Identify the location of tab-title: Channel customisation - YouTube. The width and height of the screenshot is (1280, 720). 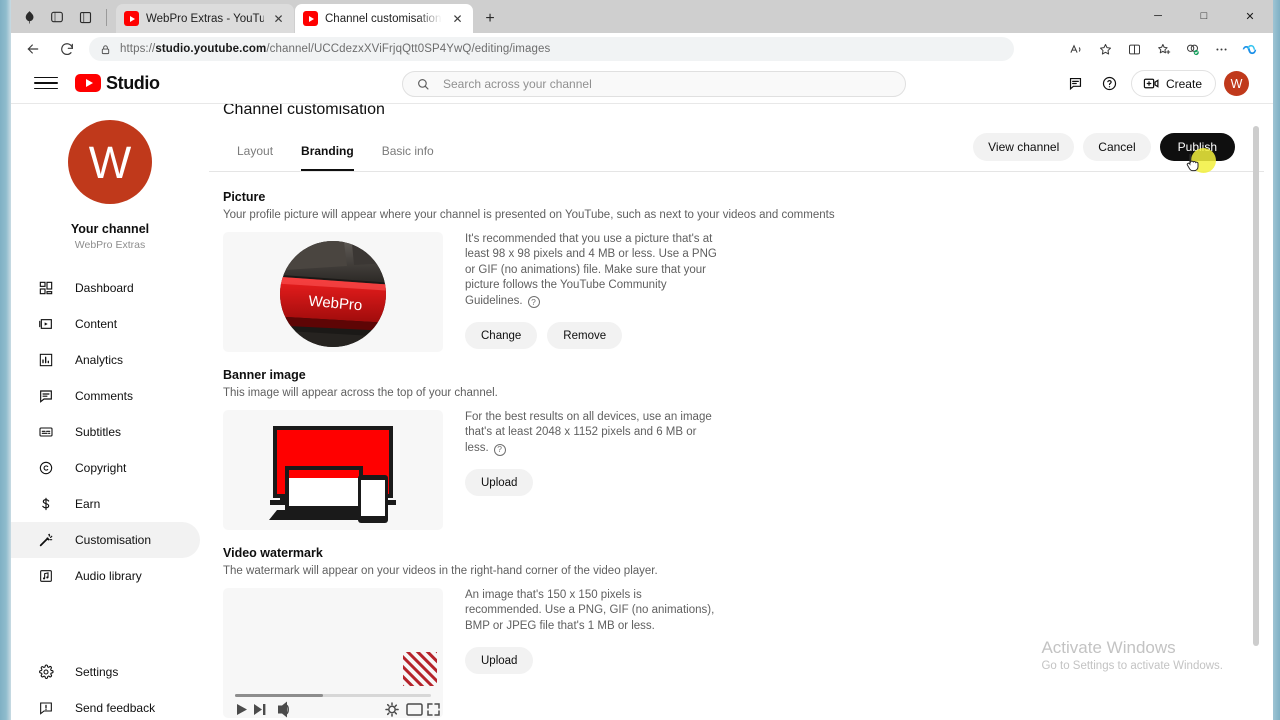
(384, 18).